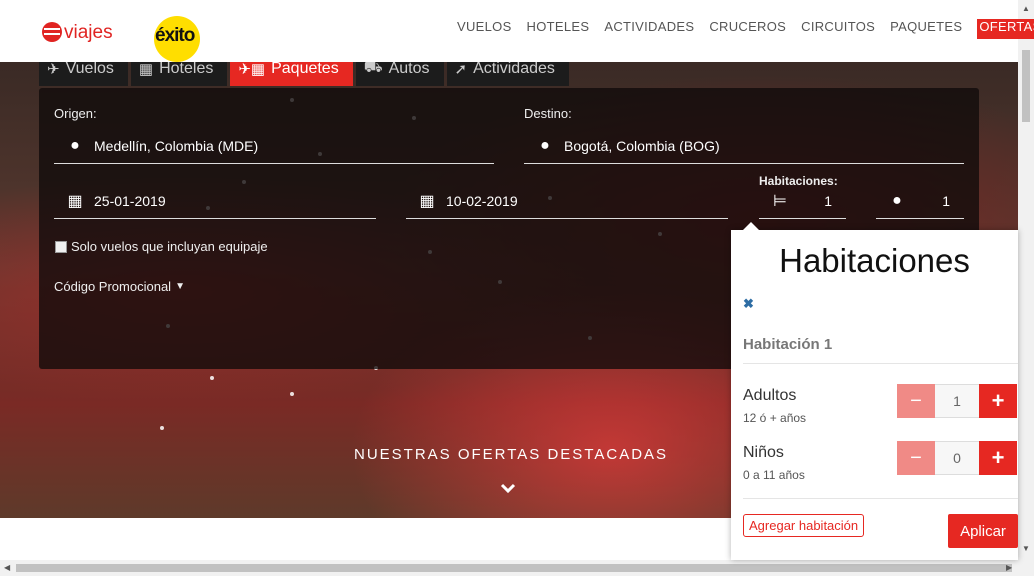 The height and width of the screenshot is (576, 1034). What do you see at coordinates (514, 68) in the screenshot?
I see `tab-label: Actividades` at bounding box center [514, 68].